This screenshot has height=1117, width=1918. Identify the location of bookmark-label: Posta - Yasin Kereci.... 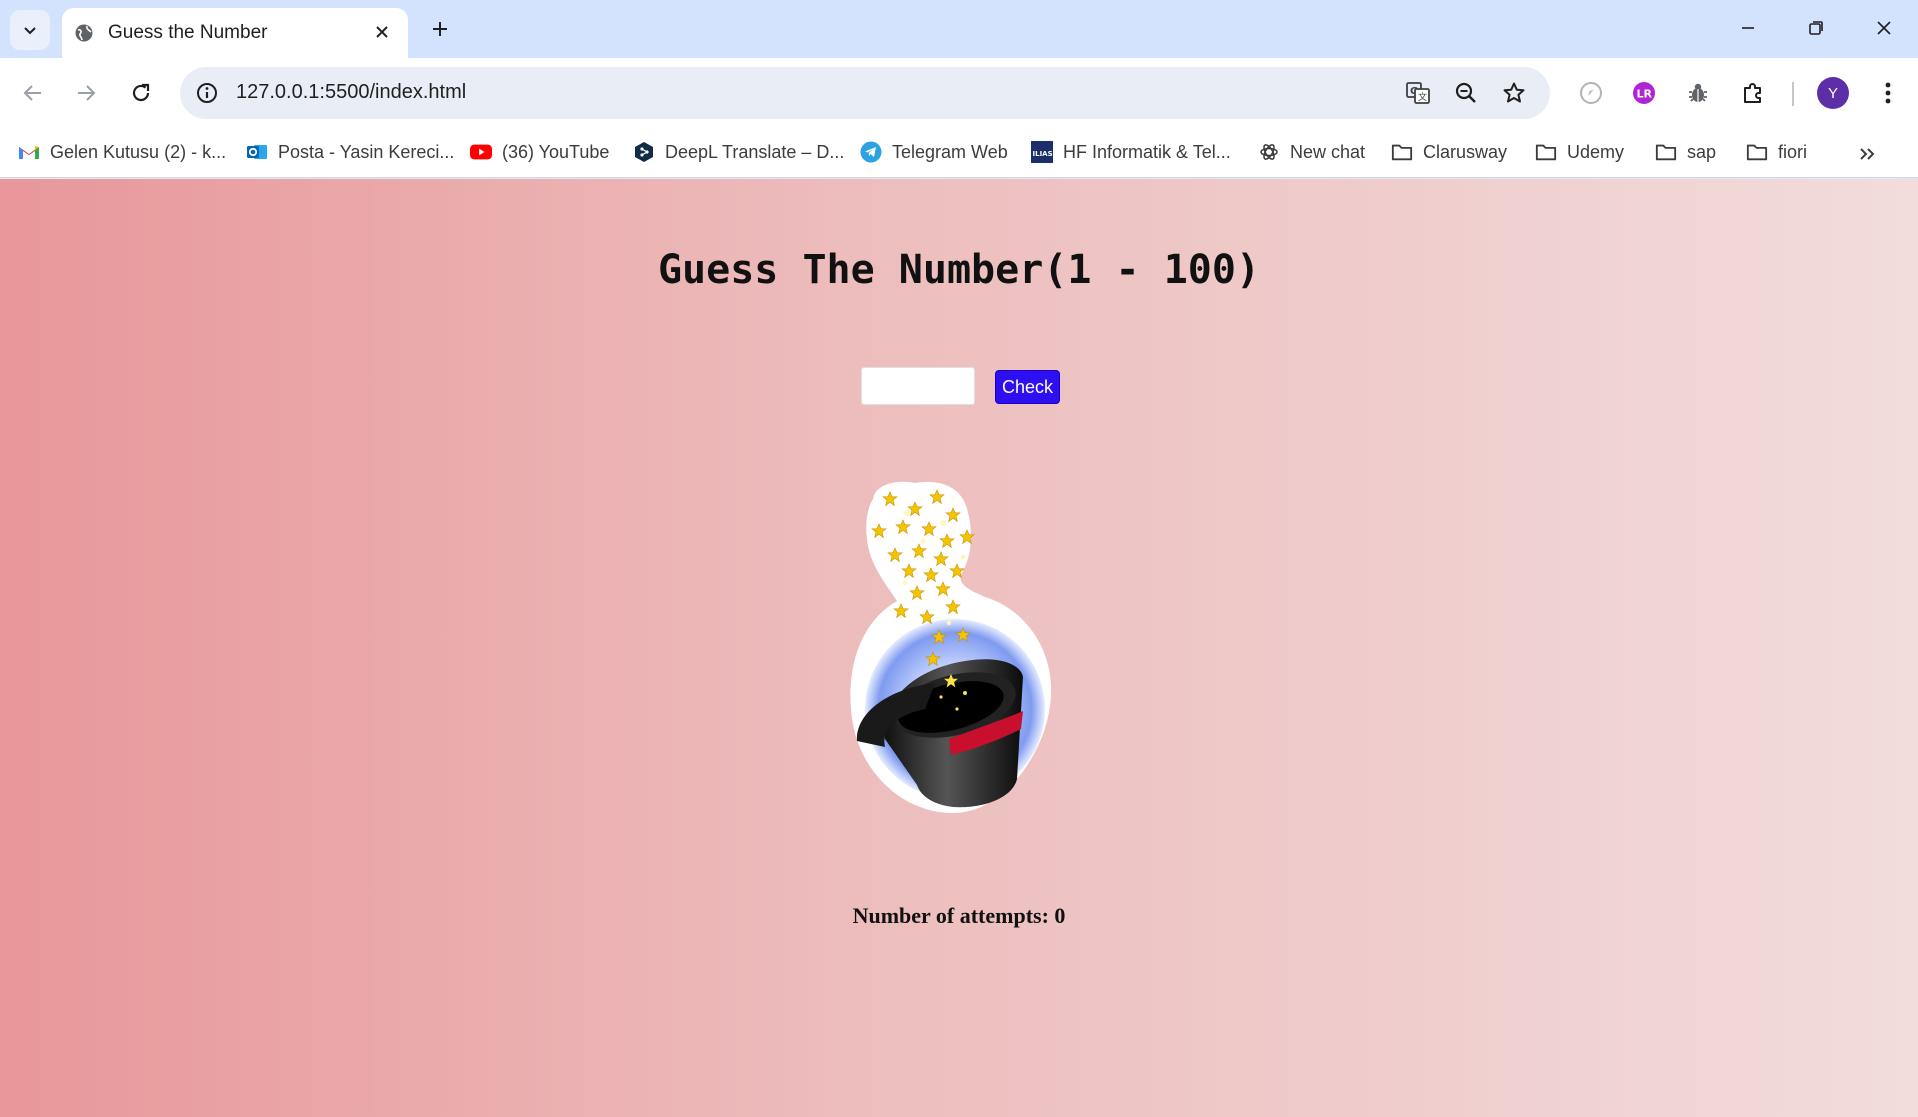
(366, 151).